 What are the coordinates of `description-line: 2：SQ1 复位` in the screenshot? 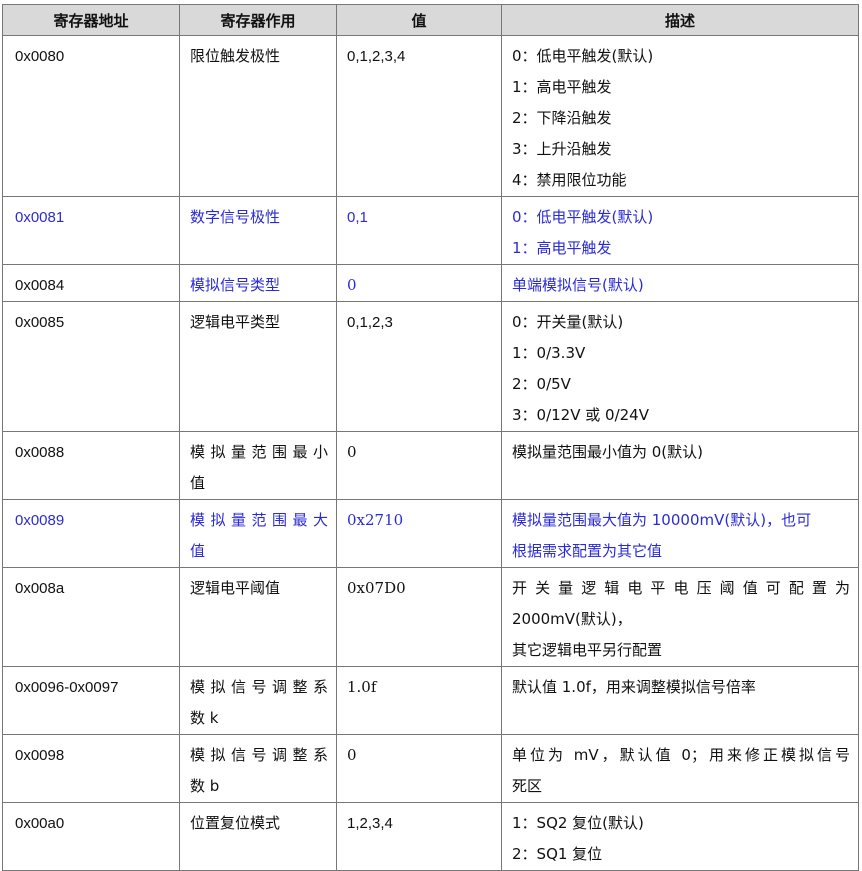 It's located at (557, 854).